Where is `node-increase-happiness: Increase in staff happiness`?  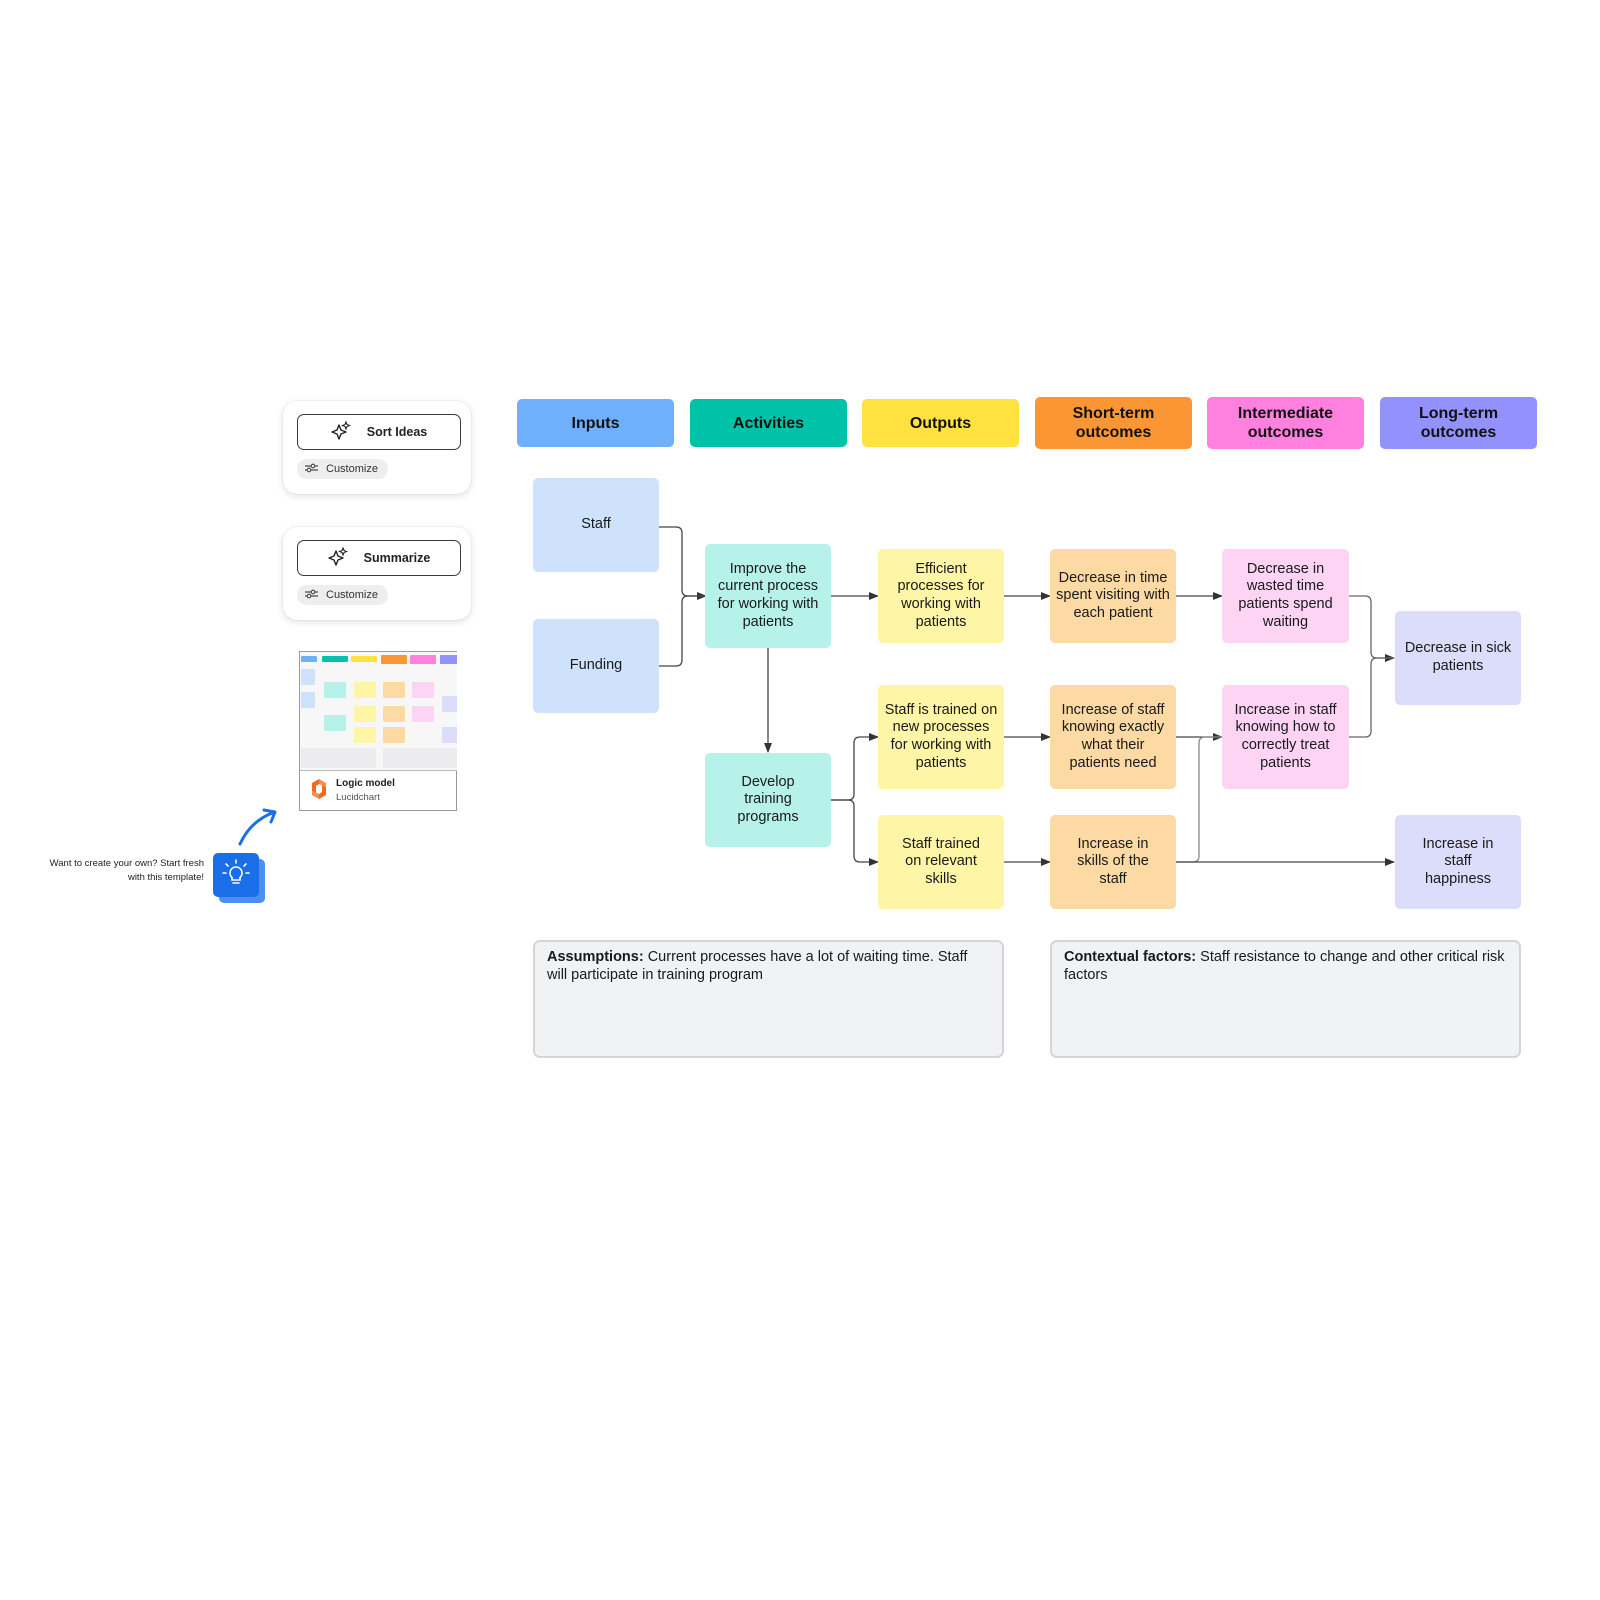
node-increase-happiness: Increase in staff happiness is located at coordinates (1458, 862).